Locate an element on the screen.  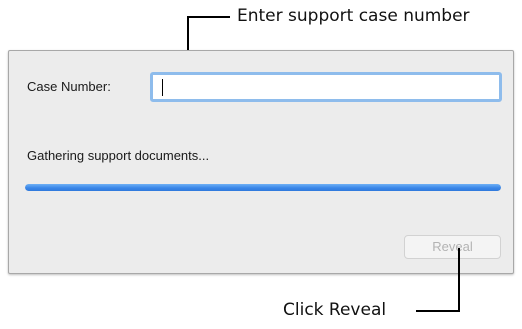
reveal-button: Reveal is located at coordinates (452, 247).